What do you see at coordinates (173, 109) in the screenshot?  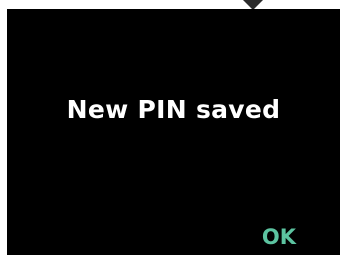 I see `status-message: New PIN saved` at bounding box center [173, 109].